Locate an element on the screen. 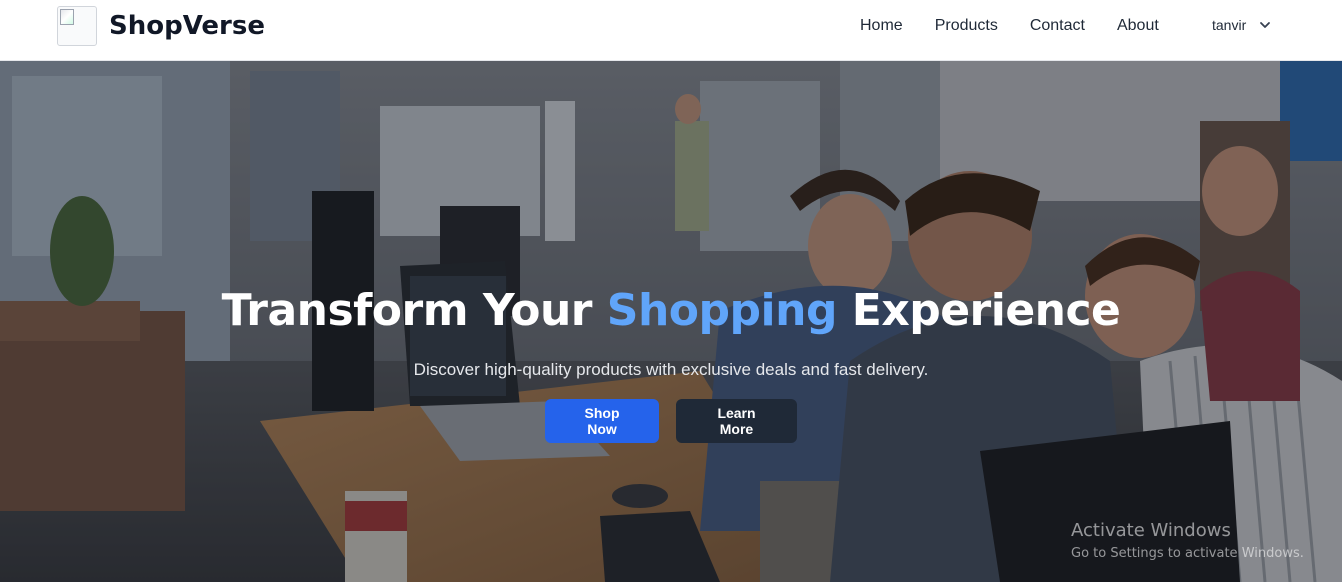 The width and height of the screenshot is (1342, 582). watermark-title: Activate Windows is located at coordinates (1151, 530).